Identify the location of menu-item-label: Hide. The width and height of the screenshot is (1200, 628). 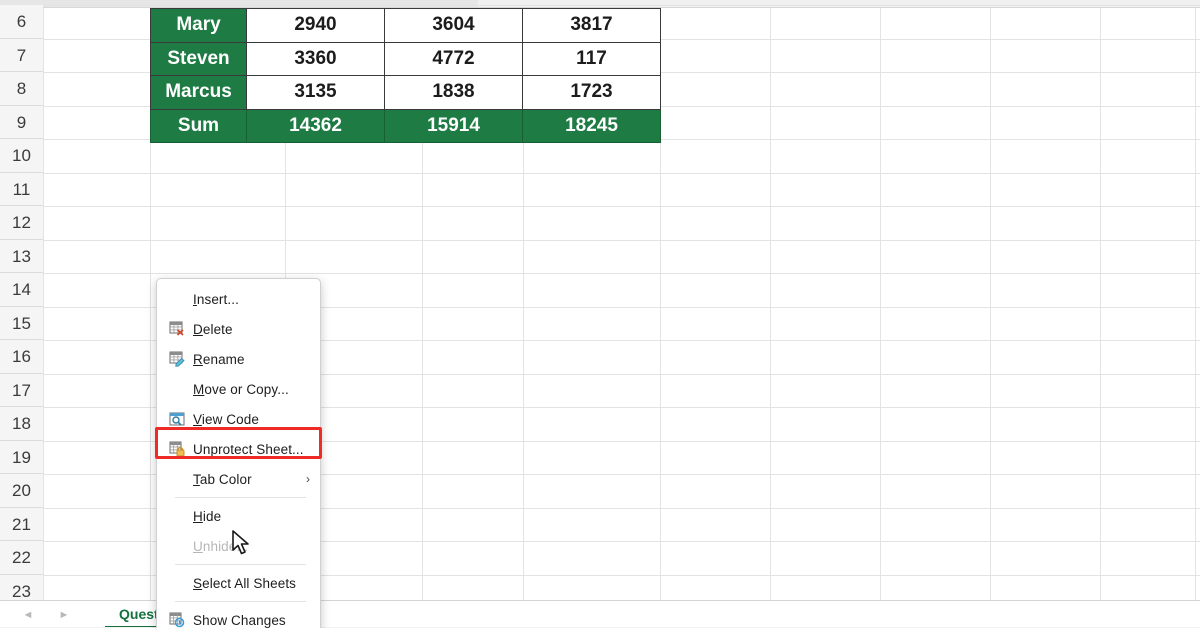
(207, 516).